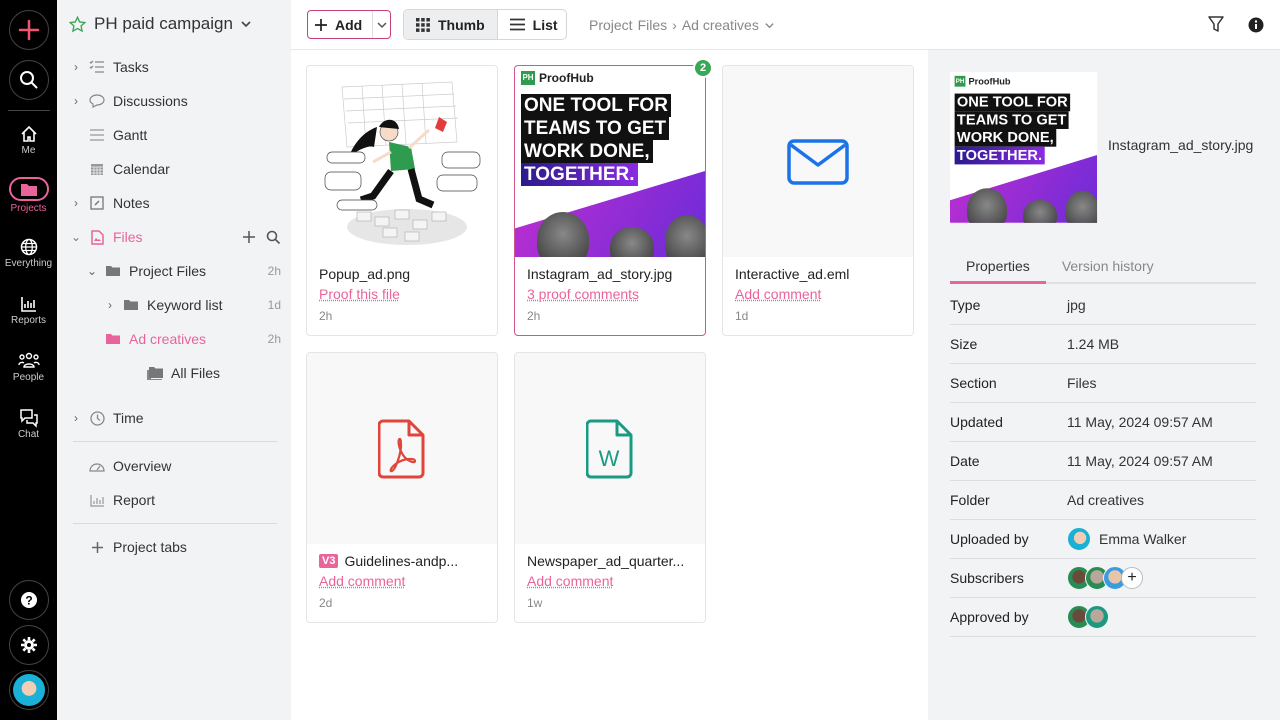  I want to click on sidebar-item-overview: Overview, so click(175, 466).